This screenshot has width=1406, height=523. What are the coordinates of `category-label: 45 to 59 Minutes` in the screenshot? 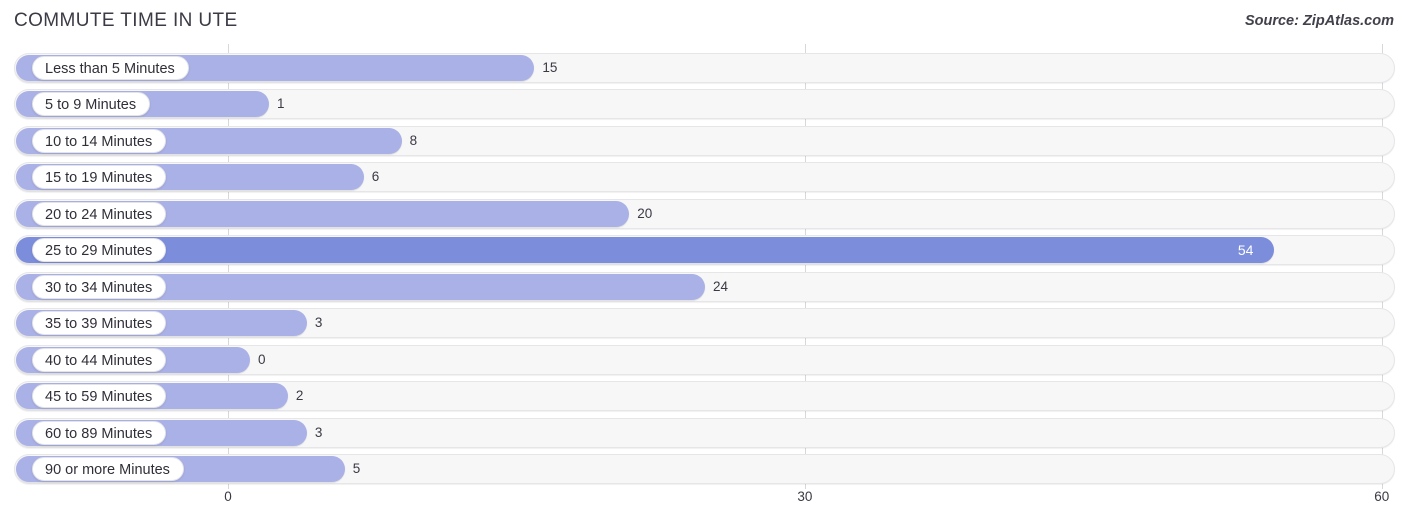 It's located at (99, 396).